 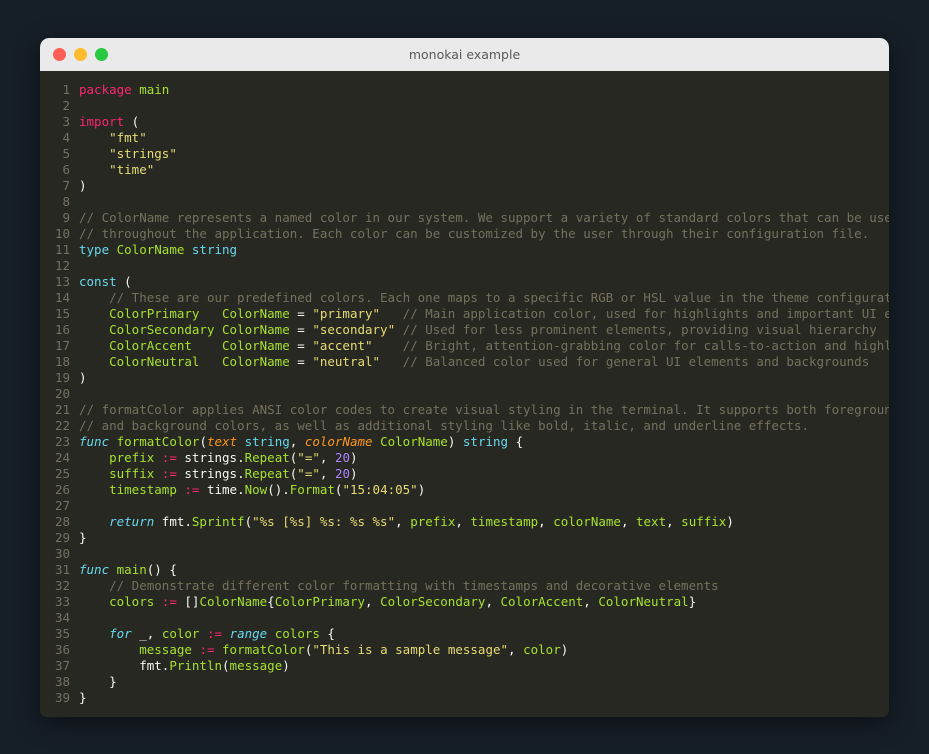 What do you see at coordinates (308, 473) in the screenshot?
I see `code-token: "="` at bounding box center [308, 473].